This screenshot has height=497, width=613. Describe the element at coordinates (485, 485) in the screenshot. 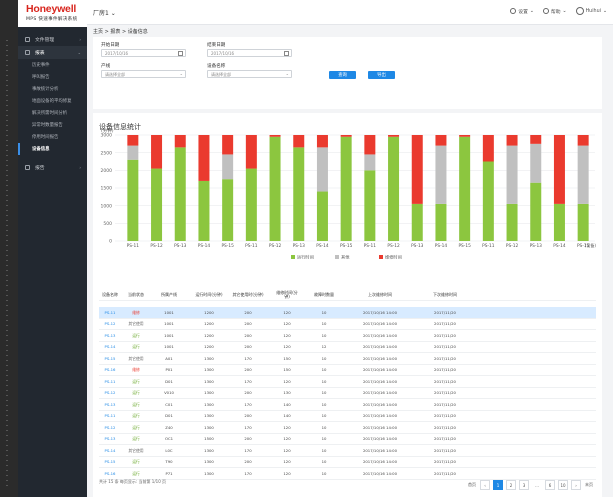

I see `prev-page-button: ‹` at that location.